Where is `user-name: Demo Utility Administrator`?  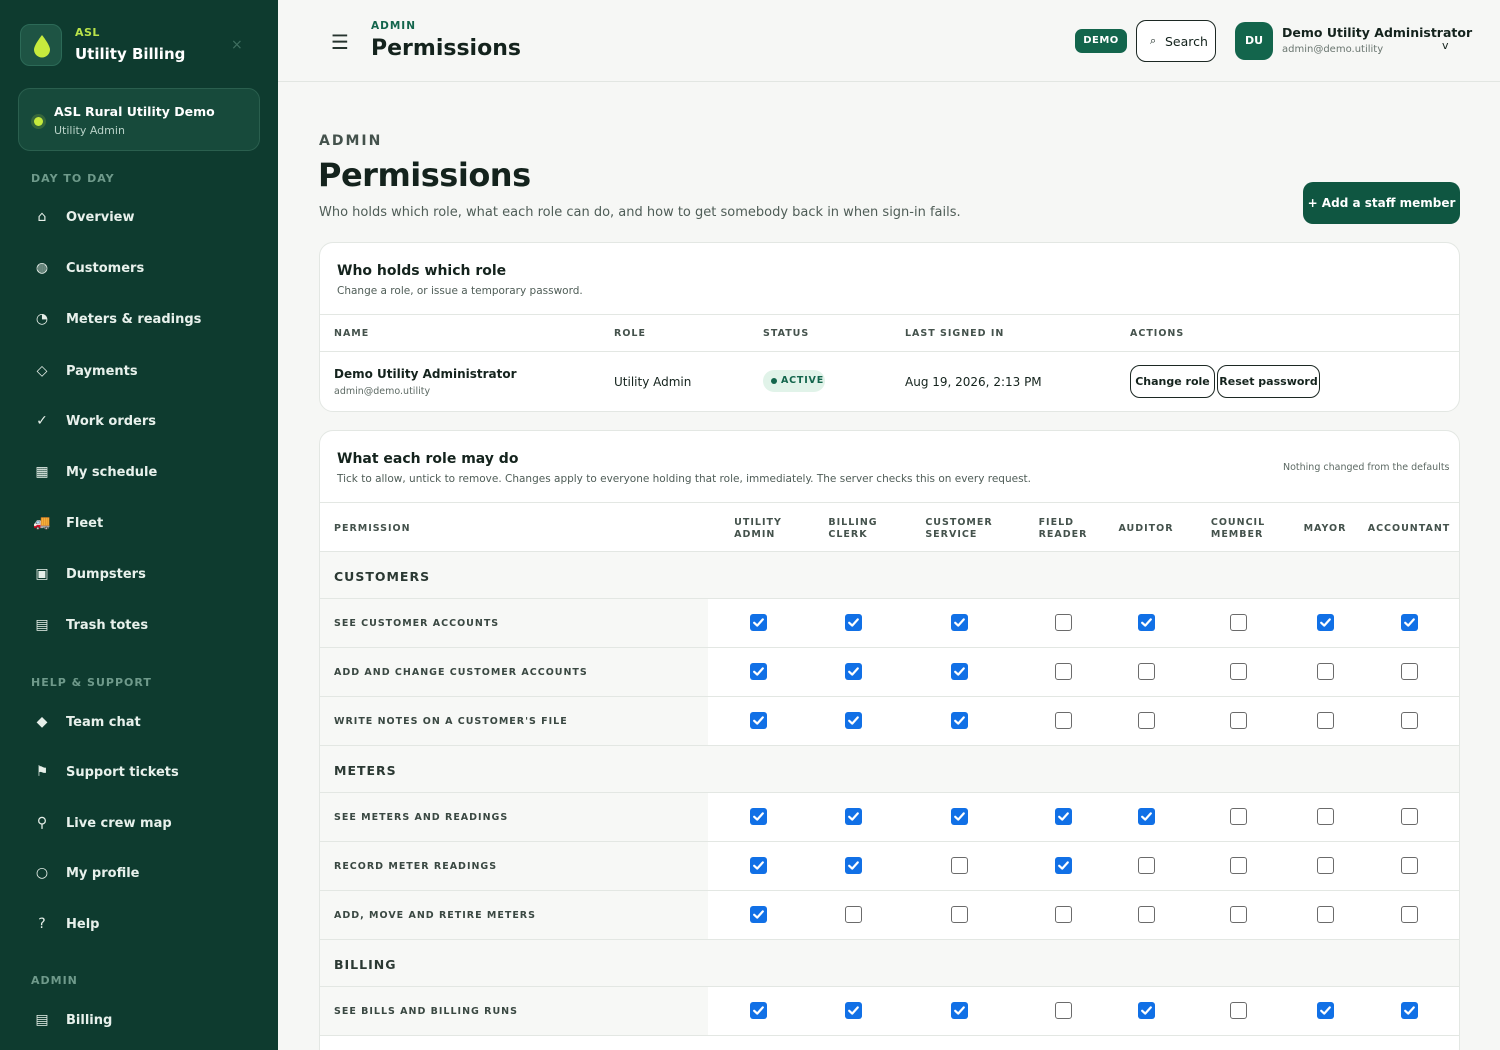
user-name: Demo Utility Administrator is located at coordinates (1377, 32).